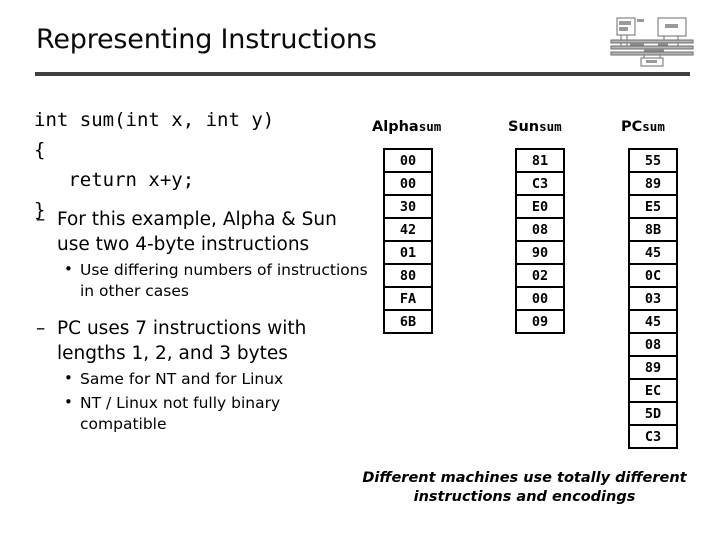  I want to click on column-header-sun: Sunsum, so click(535, 127).